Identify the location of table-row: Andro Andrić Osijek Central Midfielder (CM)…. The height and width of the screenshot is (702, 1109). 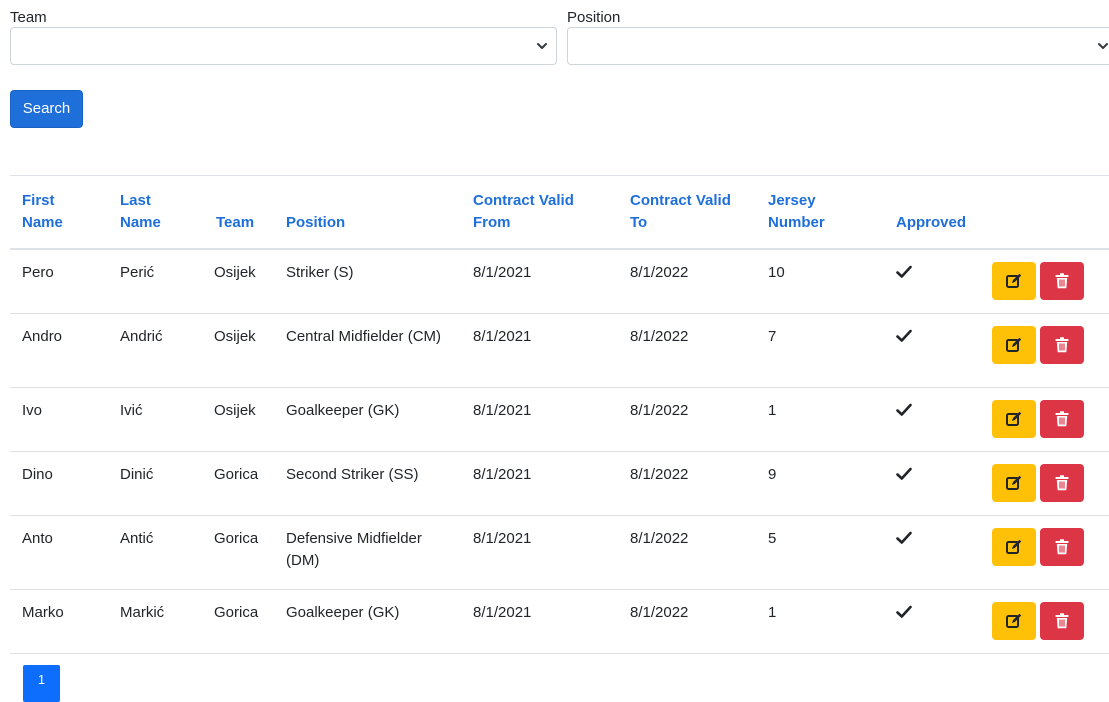
(559, 350).